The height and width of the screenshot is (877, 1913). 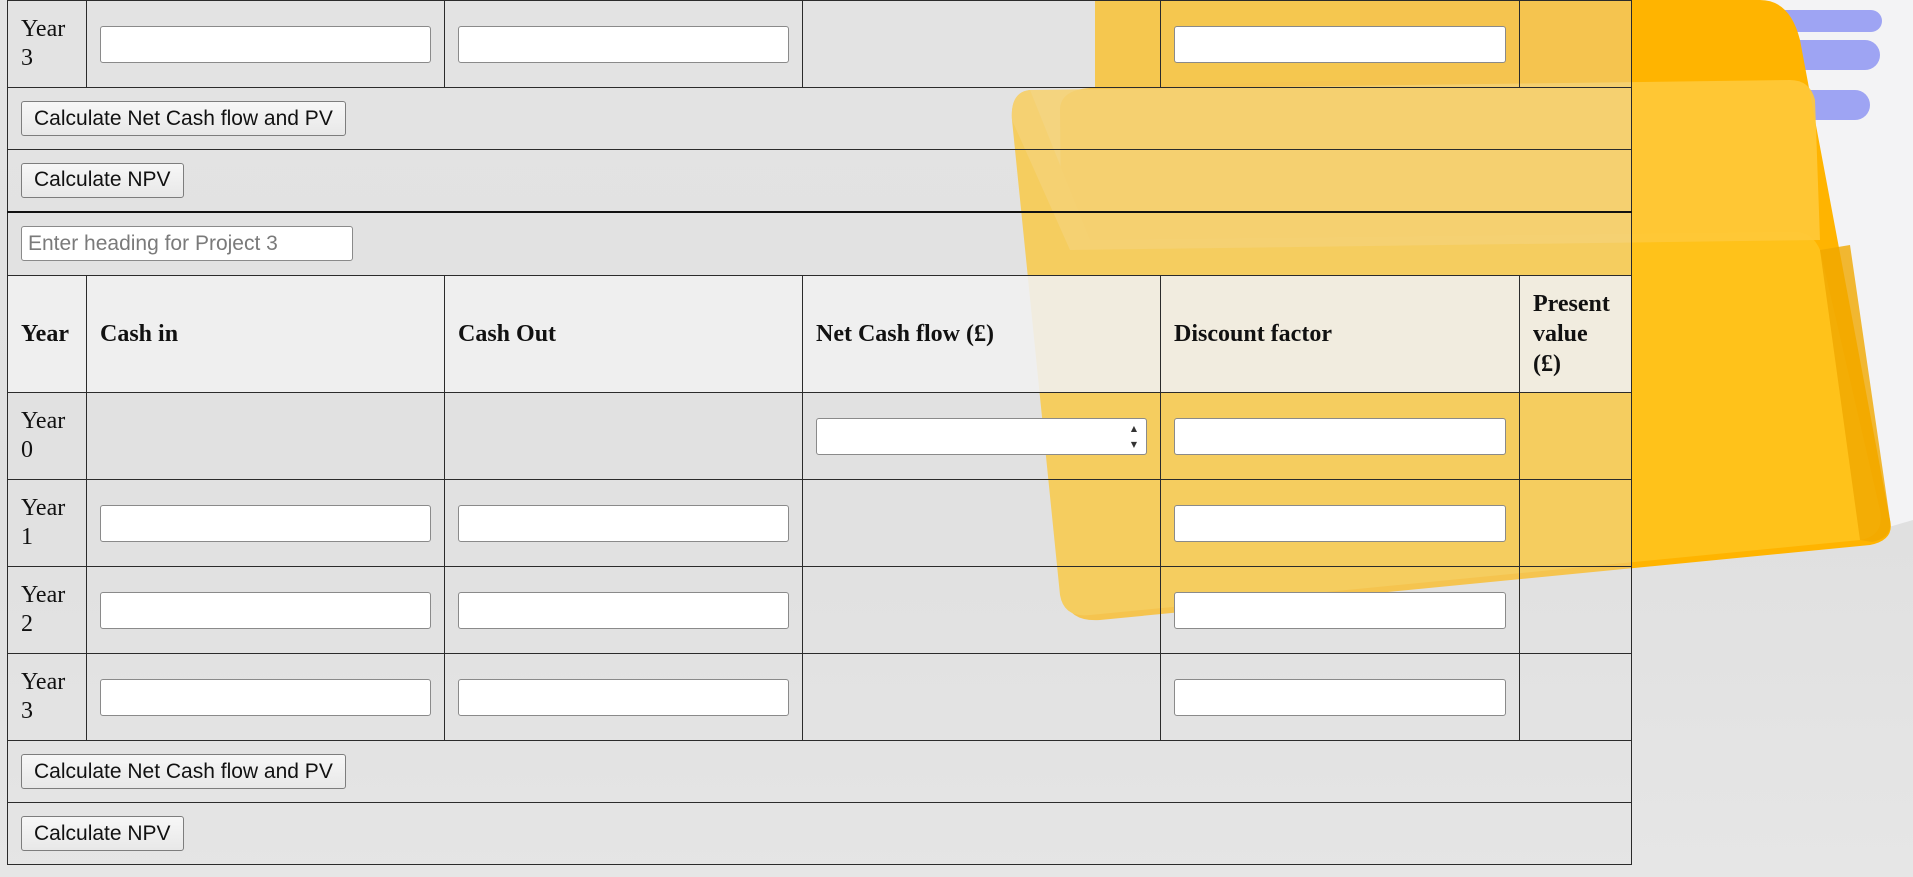 I want to click on table-row: Year 0 ▲ ▼, so click(x=819, y=436).